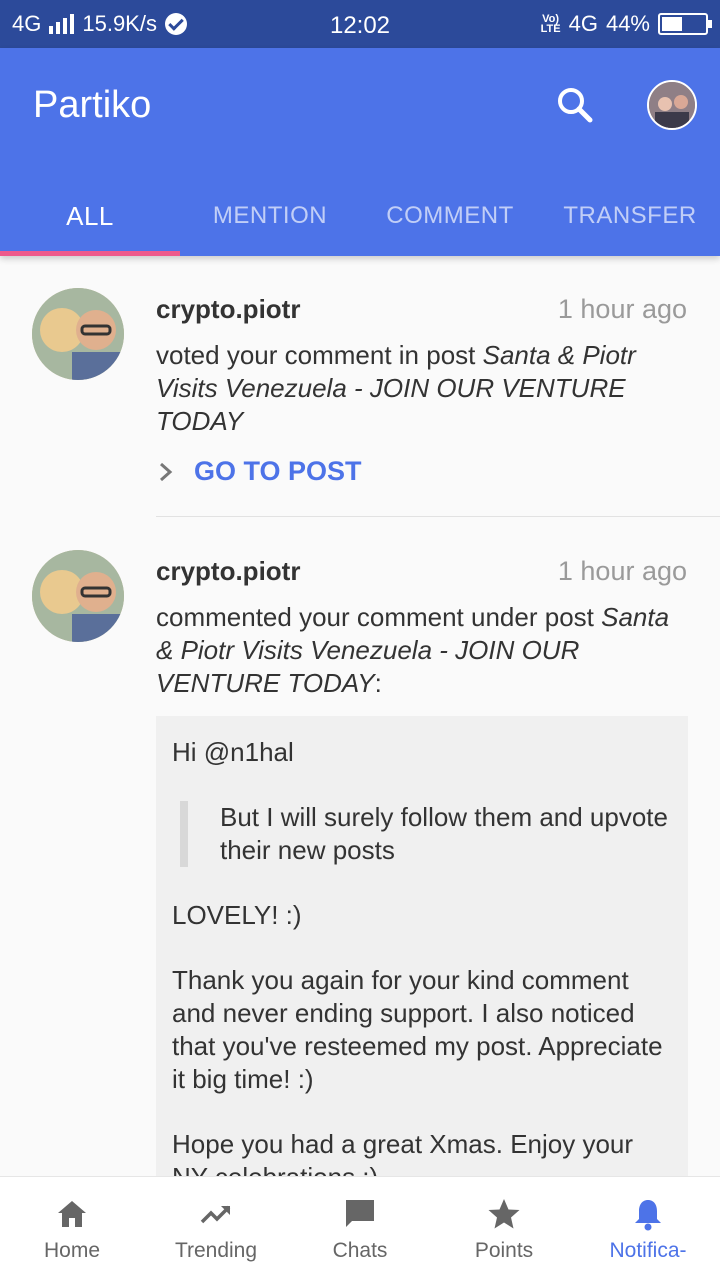 The image size is (720, 1280). I want to click on nav-label: Points, so click(504, 1250).